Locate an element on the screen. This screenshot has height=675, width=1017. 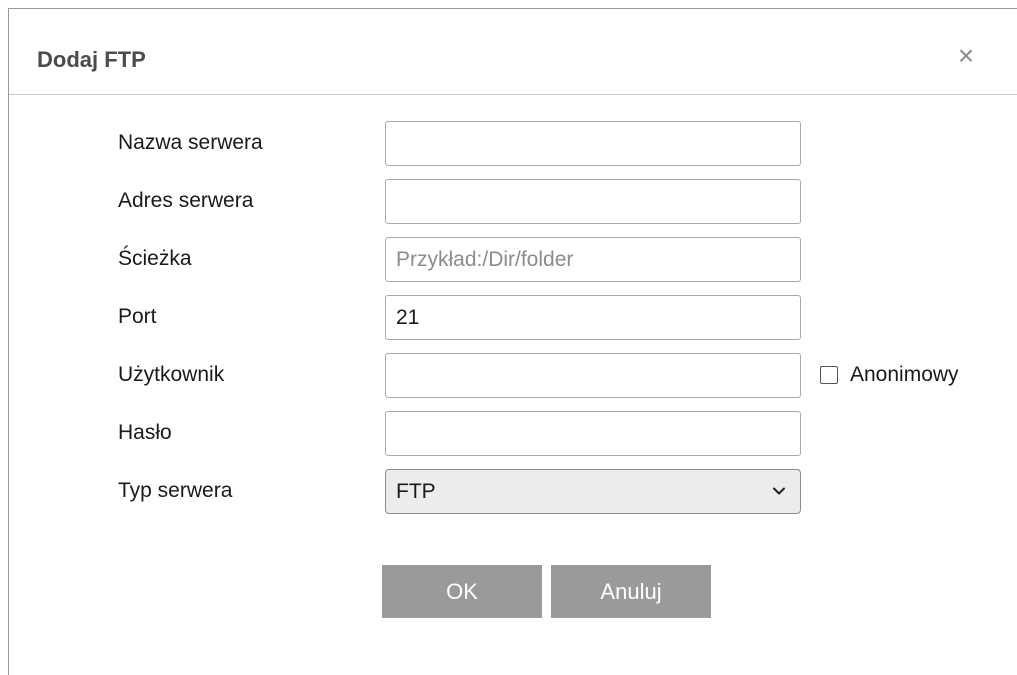
server-address-row: Adres serwera is located at coordinates (513, 203).